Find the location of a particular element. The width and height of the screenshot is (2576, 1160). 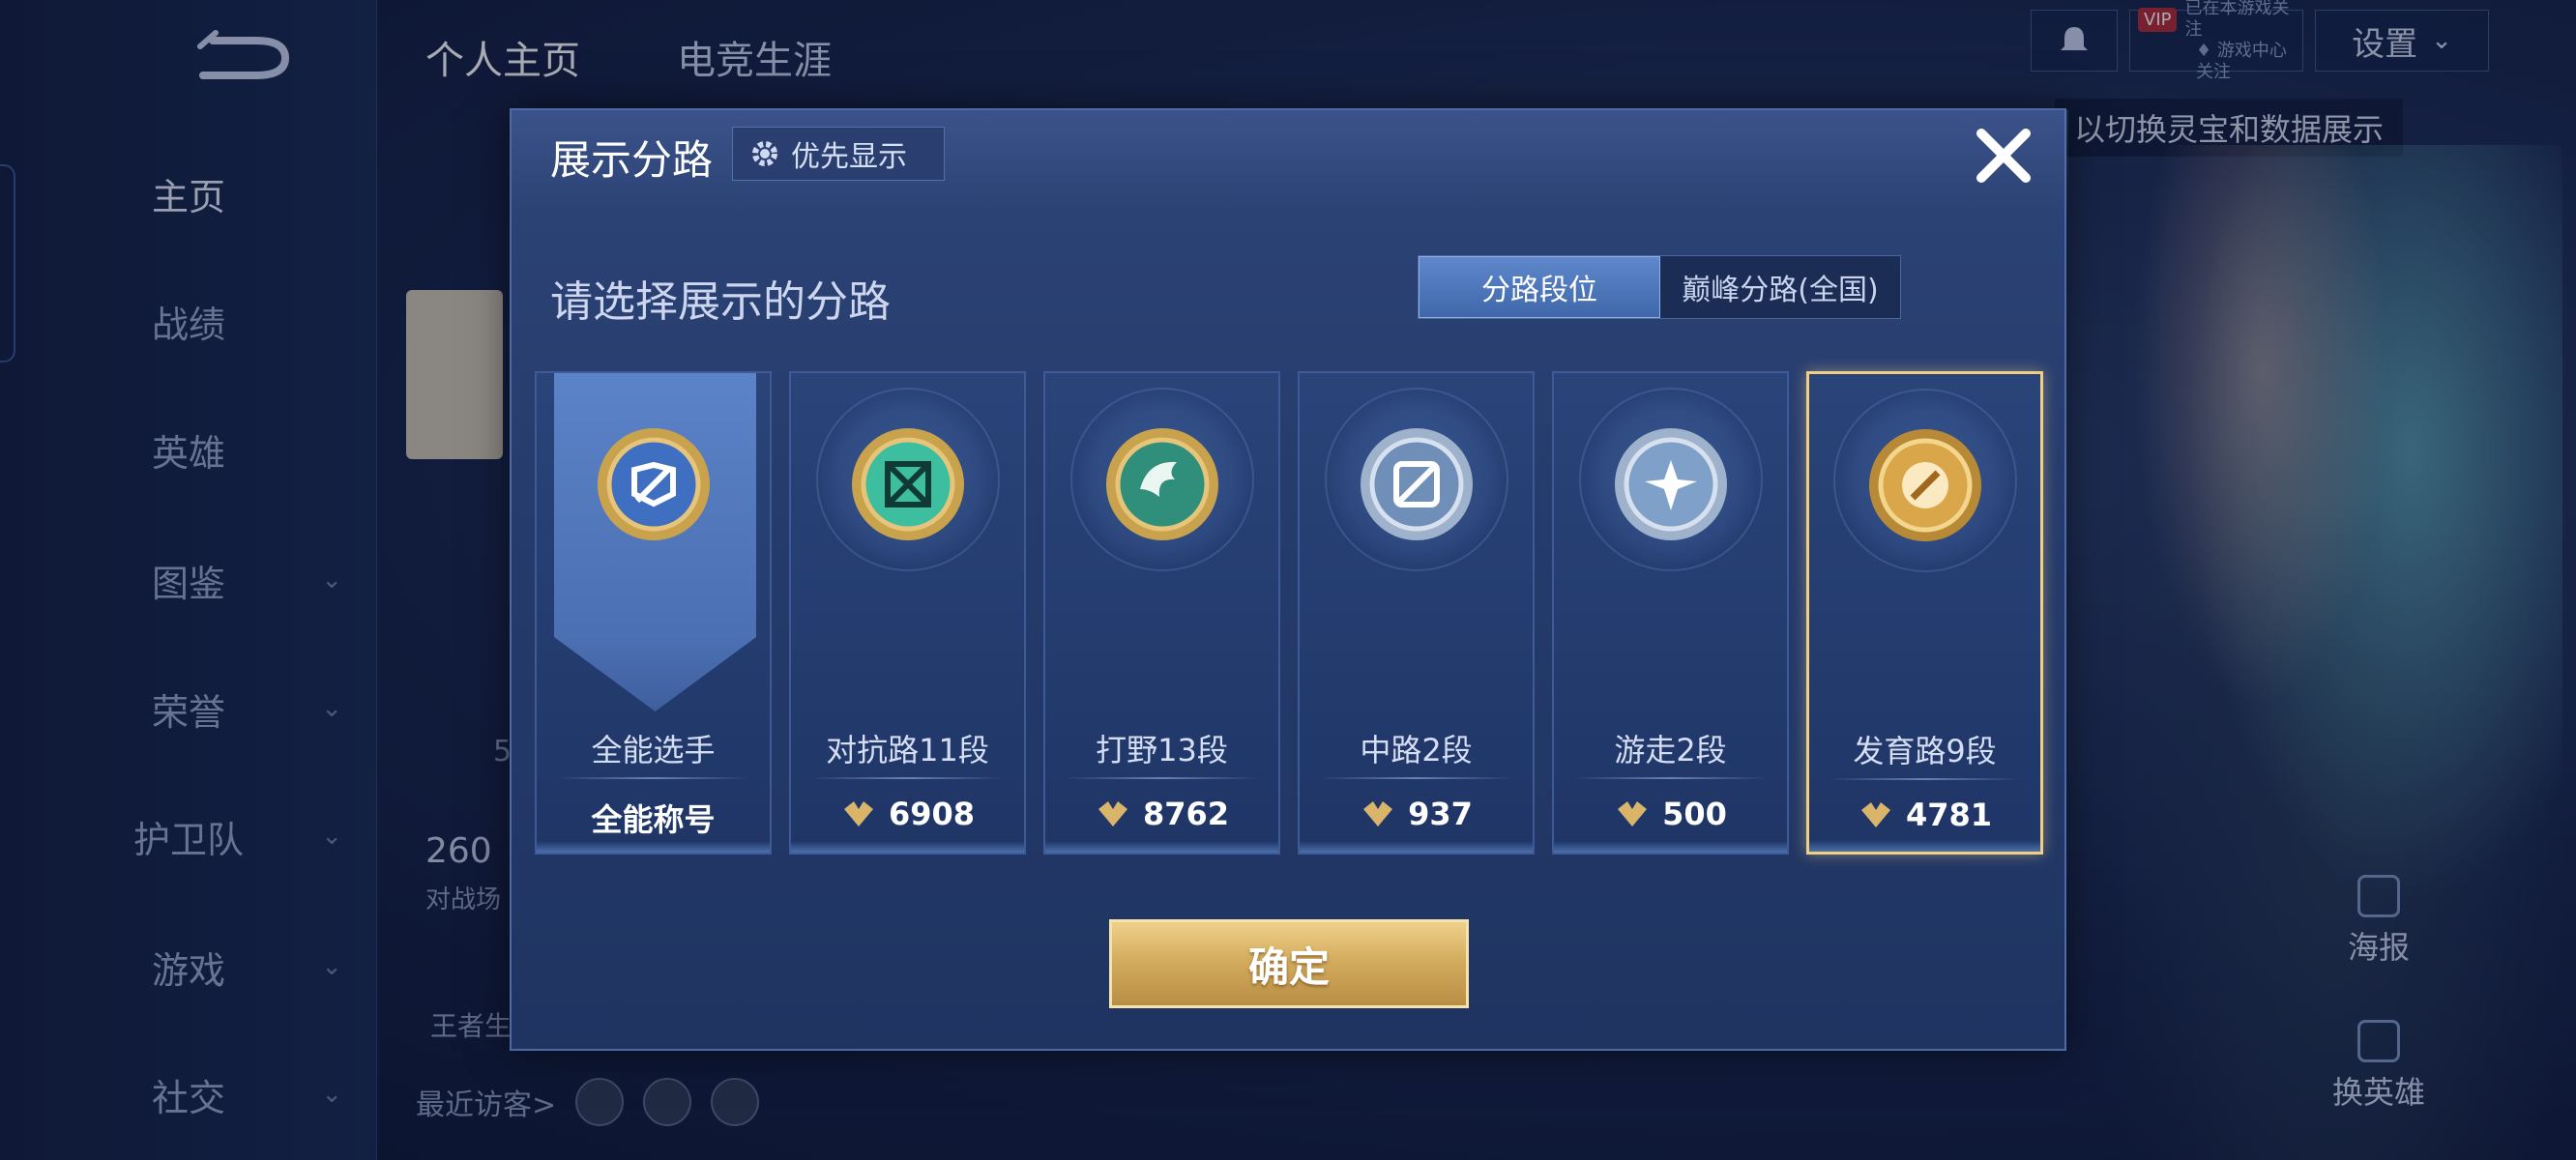

lane-score-value: 全能称号 is located at coordinates (653, 820).